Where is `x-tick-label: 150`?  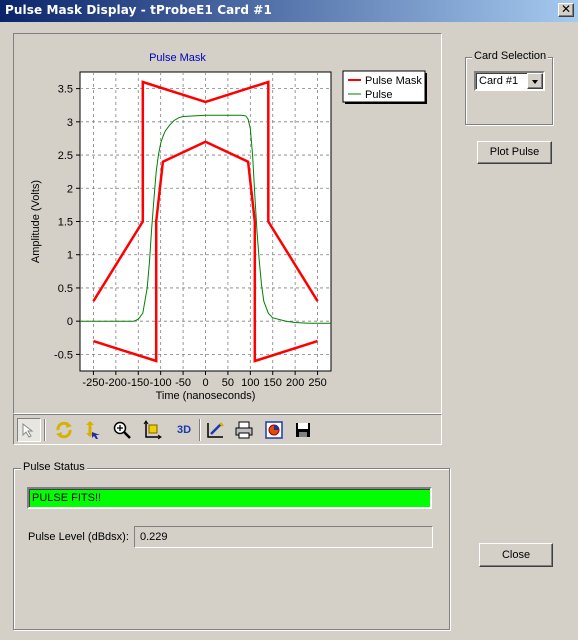 x-tick-label: 150 is located at coordinates (273, 383).